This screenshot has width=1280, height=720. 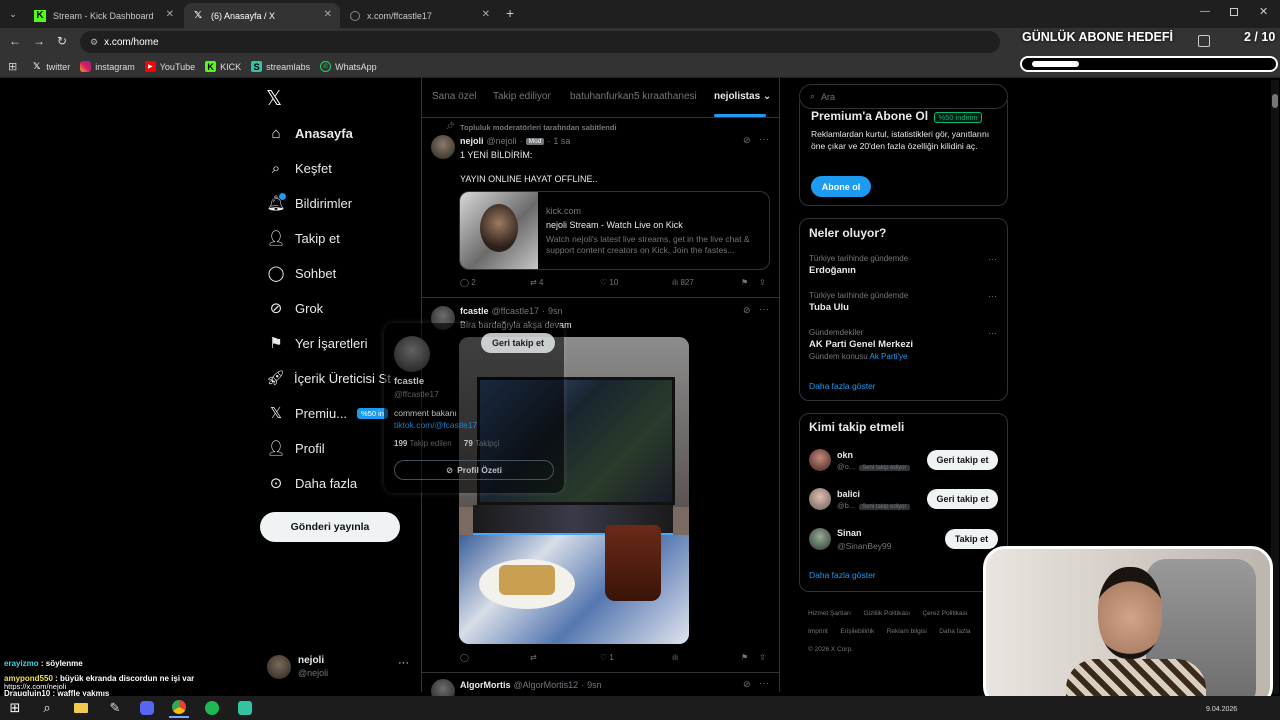 I want to click on footer-link: Imprint, so click(x=818, y=631).